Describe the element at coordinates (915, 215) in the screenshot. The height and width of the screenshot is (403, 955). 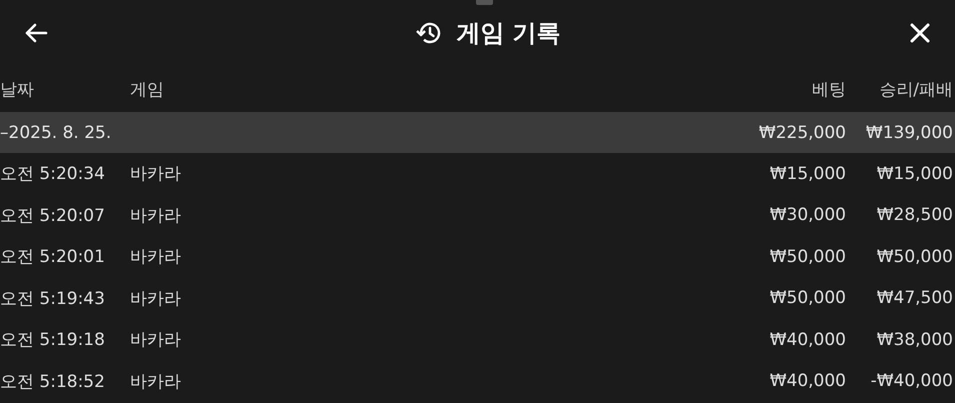
I see `table-cell-text: ₩28,500` at that location.